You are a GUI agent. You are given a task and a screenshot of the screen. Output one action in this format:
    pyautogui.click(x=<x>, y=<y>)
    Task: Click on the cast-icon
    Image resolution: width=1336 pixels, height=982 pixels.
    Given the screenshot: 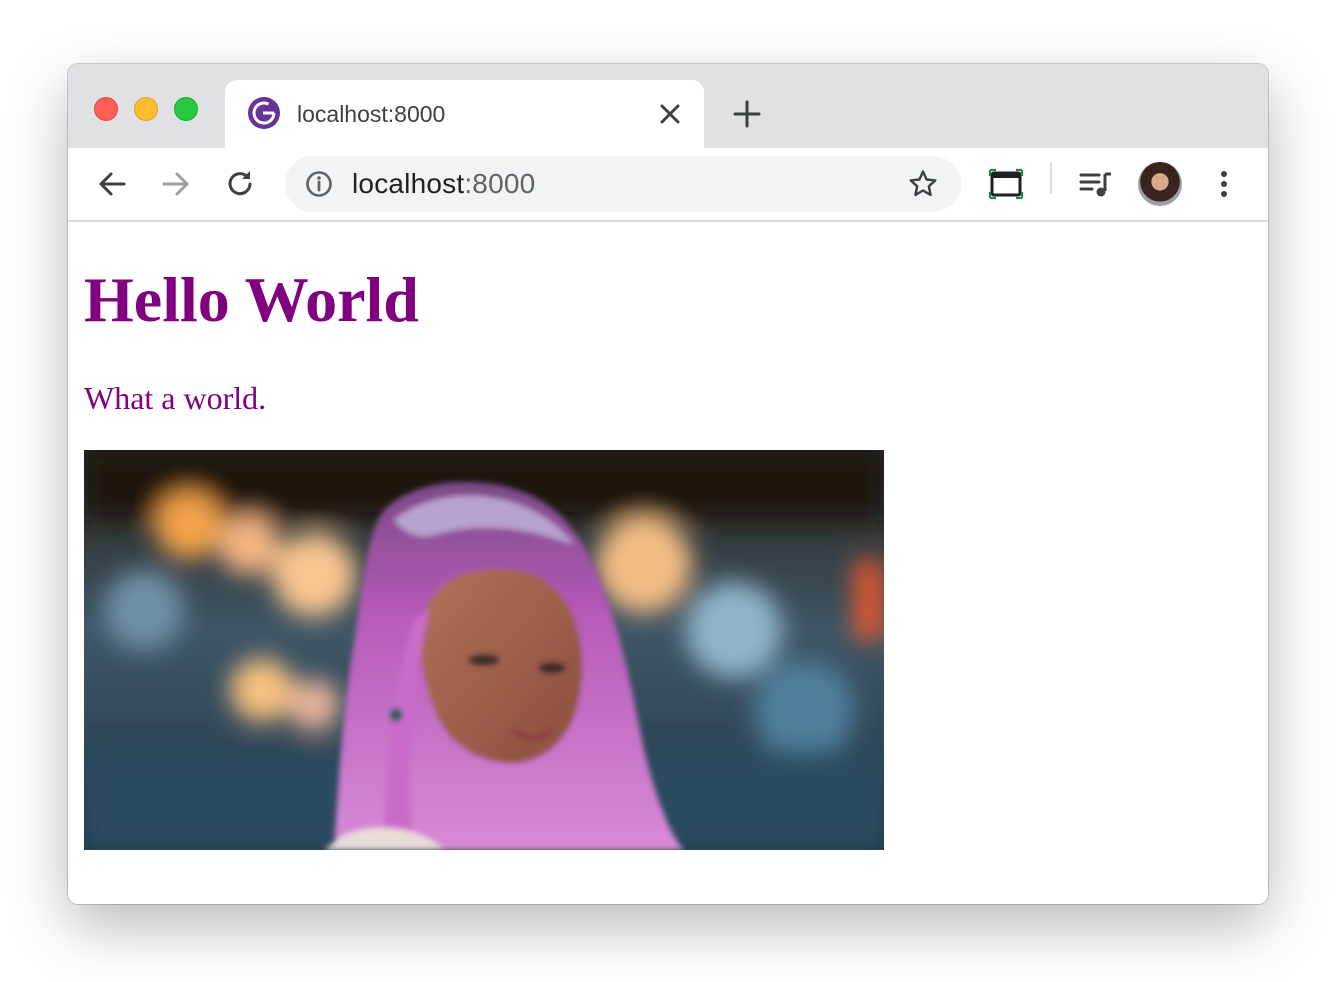 What is the action you would take?
    pyautogui.click(x=1006, y=184)
    